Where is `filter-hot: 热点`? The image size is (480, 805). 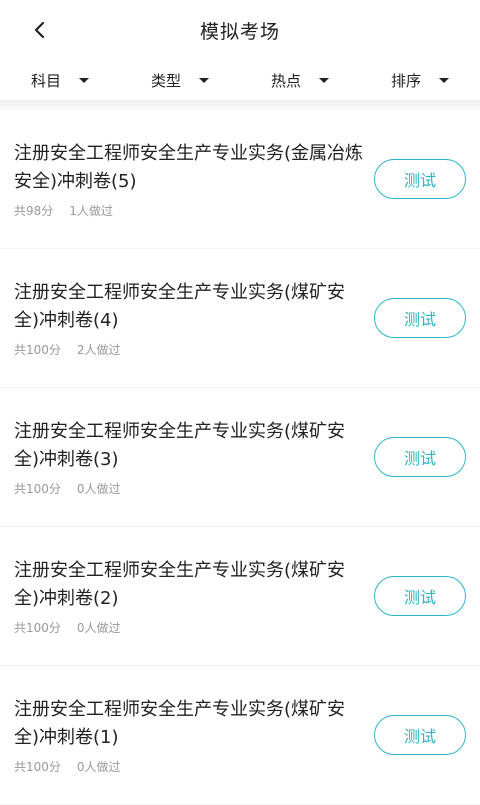 filter-hot: 热点 is located at coordinates (300, 80).